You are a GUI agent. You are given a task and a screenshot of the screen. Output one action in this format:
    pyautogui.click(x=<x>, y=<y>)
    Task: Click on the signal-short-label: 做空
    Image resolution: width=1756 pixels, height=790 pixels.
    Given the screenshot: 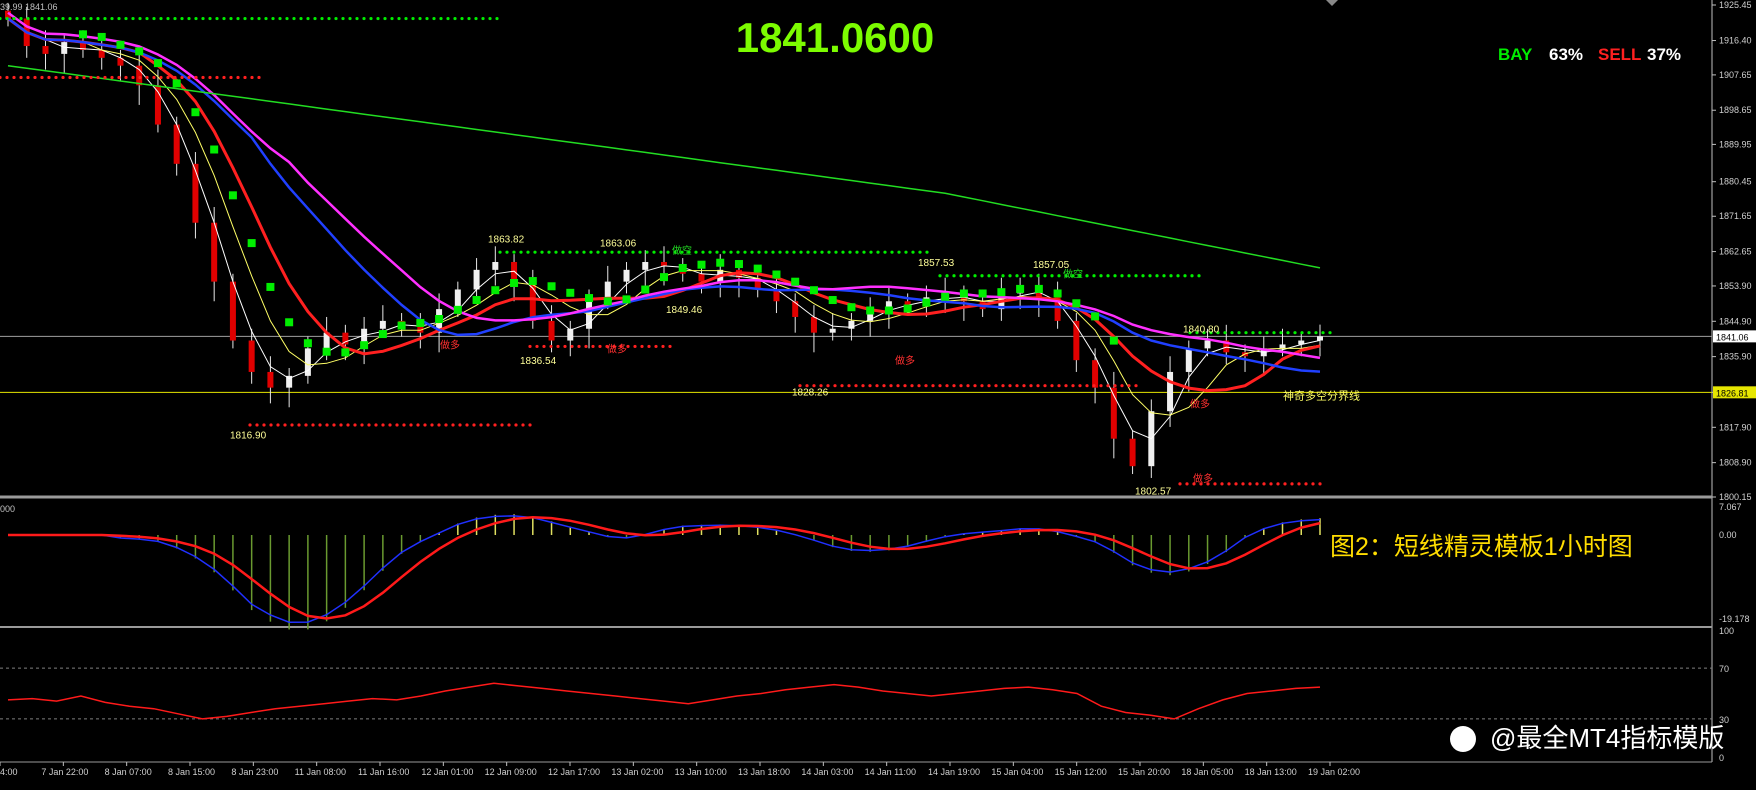 What is the action you would take?
    pyautogui.click(x=1073, y=274)
    